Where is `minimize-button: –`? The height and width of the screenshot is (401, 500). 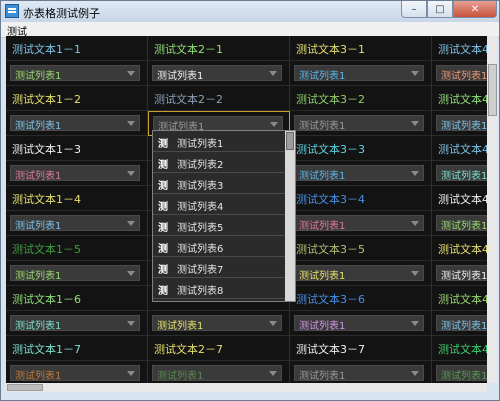 minimize-button: – is located at coordinates (414, 9).